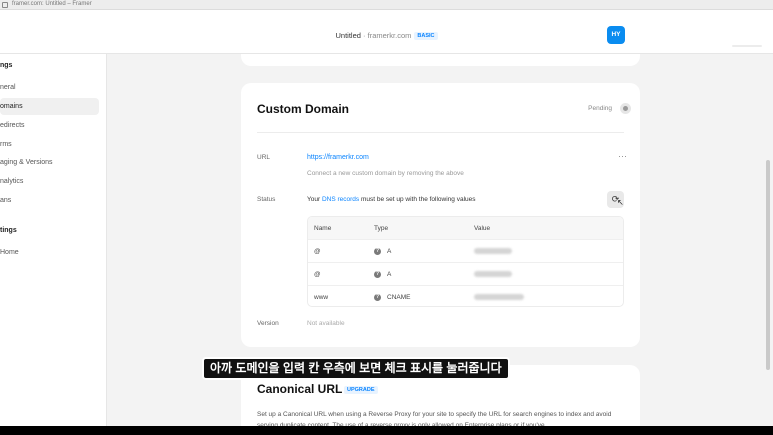 The height and width of the screenshot is (435, 773). What do you see at coordinates (361, 390) in the screenshot?
I see `upgrade-badge: UPGRADE` at bounding box center [361, 390].